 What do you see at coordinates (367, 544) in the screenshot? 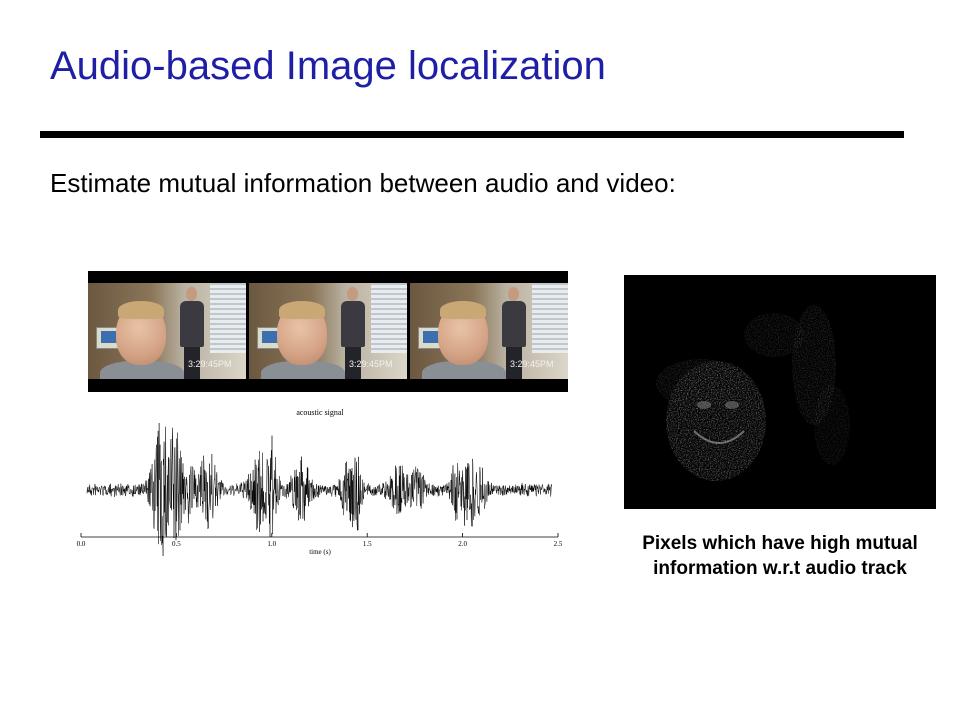
I see `x-tick-label: 1.5` at bounding box center [367, 544].